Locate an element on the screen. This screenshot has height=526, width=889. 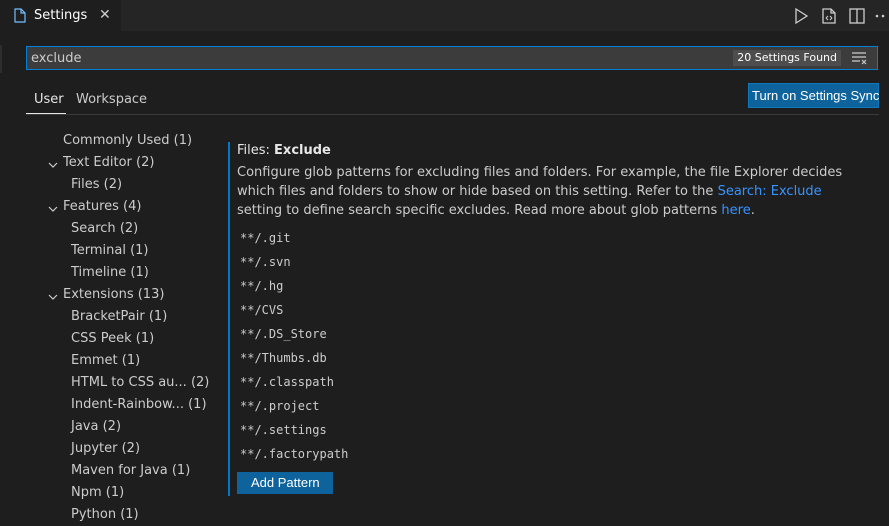
close-icon: ✕ is located at coordinates (105, 15).